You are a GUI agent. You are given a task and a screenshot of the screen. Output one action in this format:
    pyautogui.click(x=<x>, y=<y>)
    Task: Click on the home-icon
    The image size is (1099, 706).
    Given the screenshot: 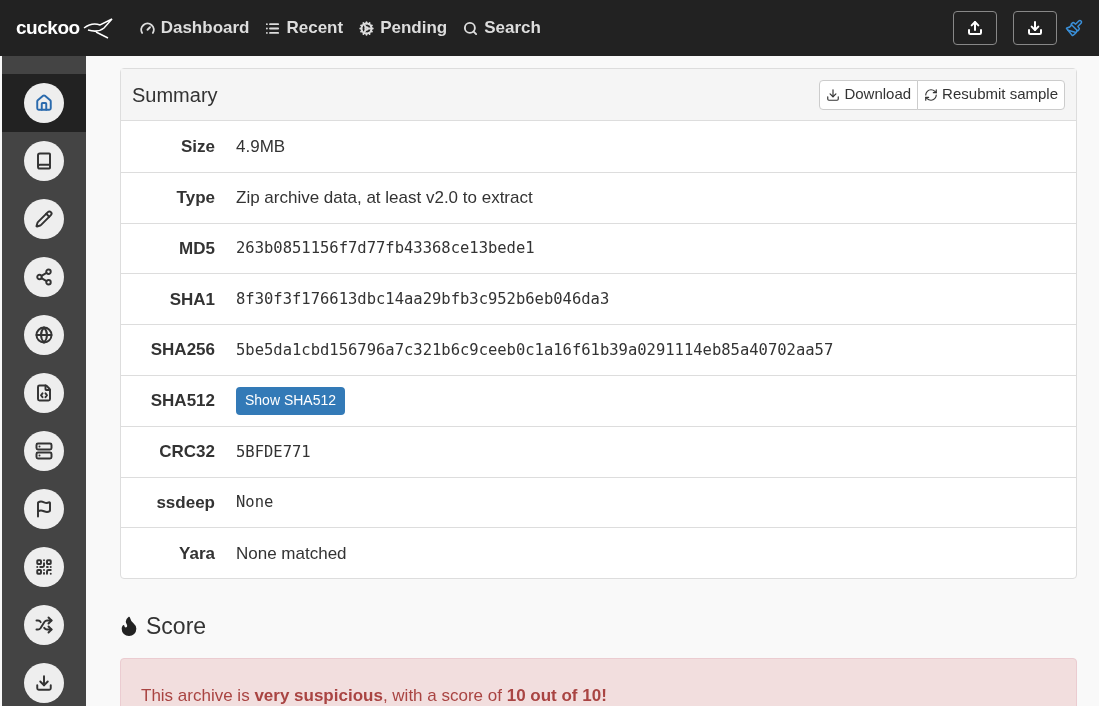 What is the action you would take?
    pyautogui.click(x=44, y=103)
    